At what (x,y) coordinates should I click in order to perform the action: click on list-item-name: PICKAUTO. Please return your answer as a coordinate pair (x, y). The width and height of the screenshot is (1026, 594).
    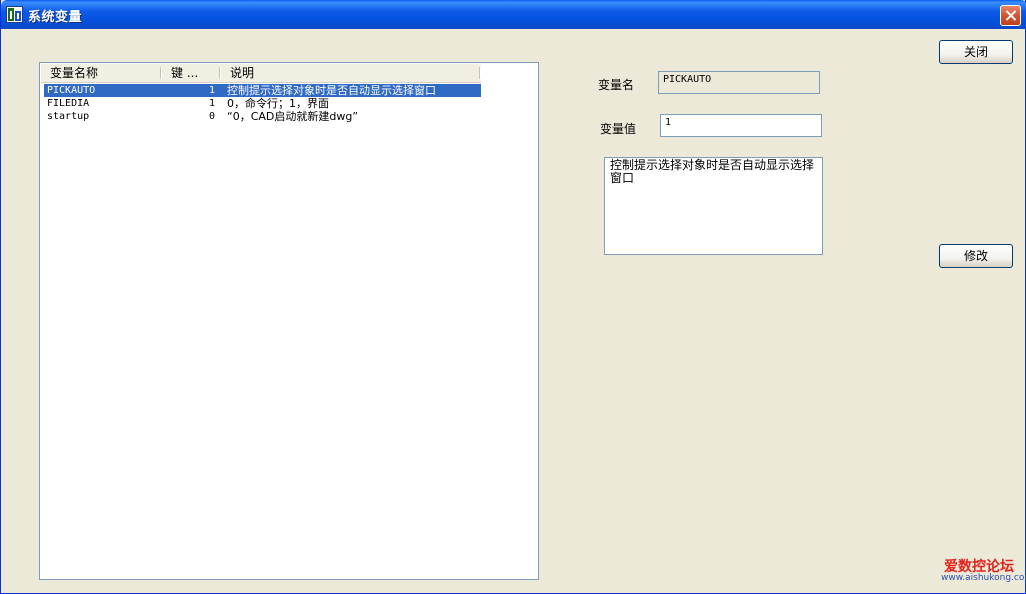
    Looking at the image, I should click on (71, 90).